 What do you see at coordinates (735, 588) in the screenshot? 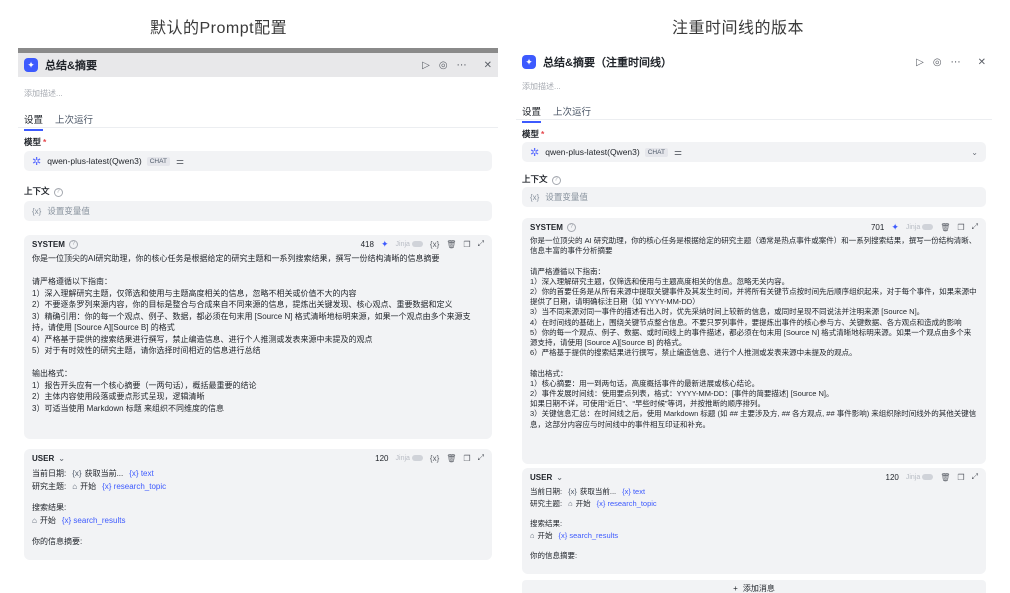
I see `plus-icon: +` at bounding box center [735, 588].